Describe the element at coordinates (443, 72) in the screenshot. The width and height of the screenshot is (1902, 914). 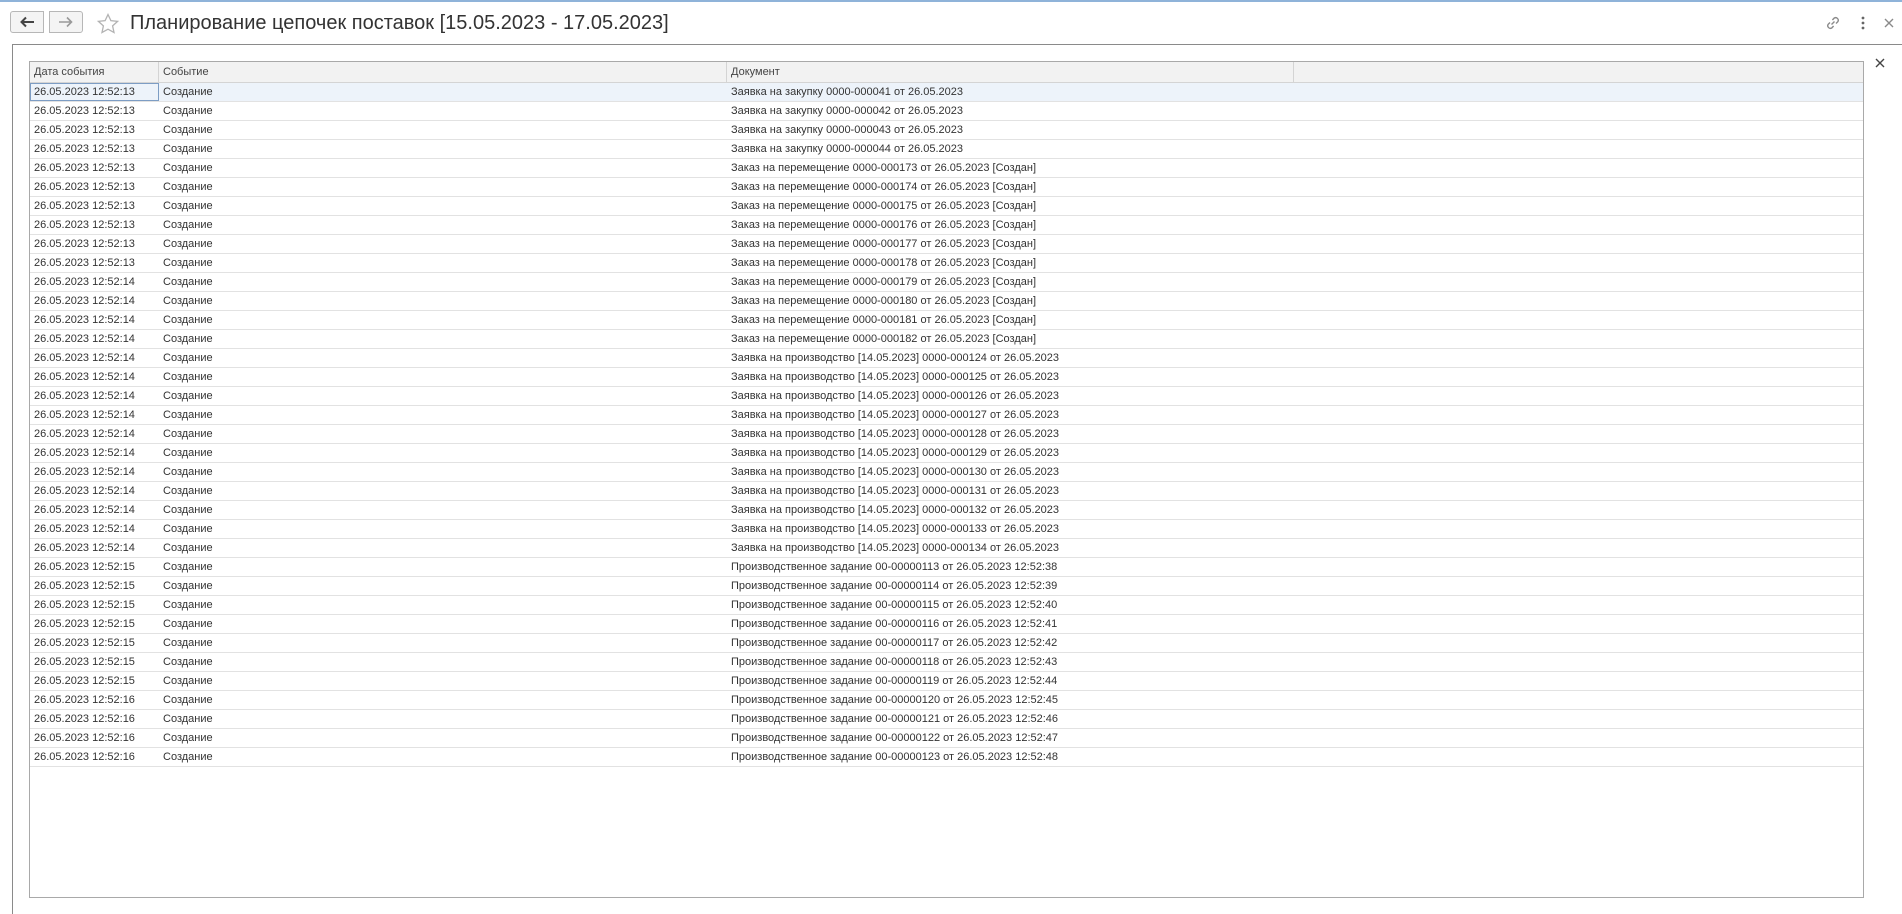
I see `column-header-event: Событие` at that location.